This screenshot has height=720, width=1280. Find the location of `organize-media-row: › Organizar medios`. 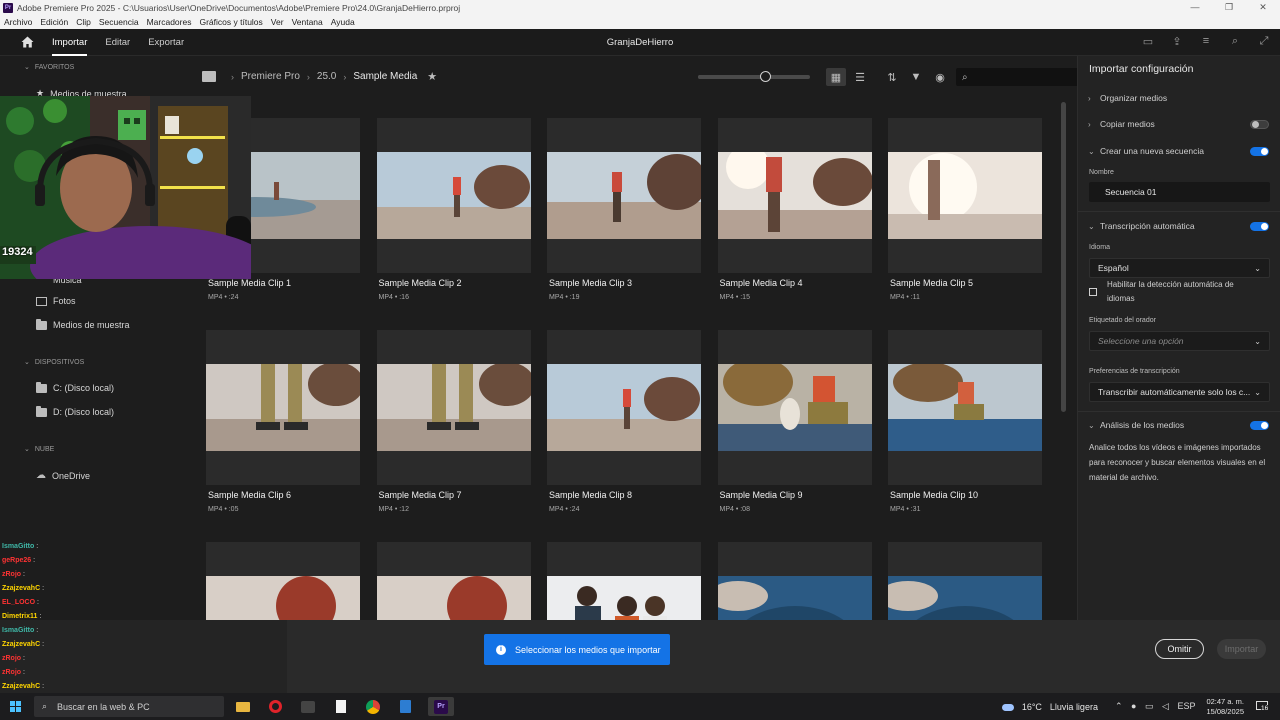

organize-media-row: › Organizar medios is located at coordinates (1178, 98).